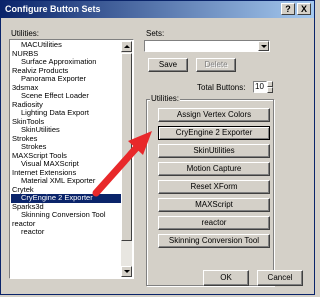 The image size is (320, 297). I want to click on window-title: Configure Button Sets, so click(53, 9).